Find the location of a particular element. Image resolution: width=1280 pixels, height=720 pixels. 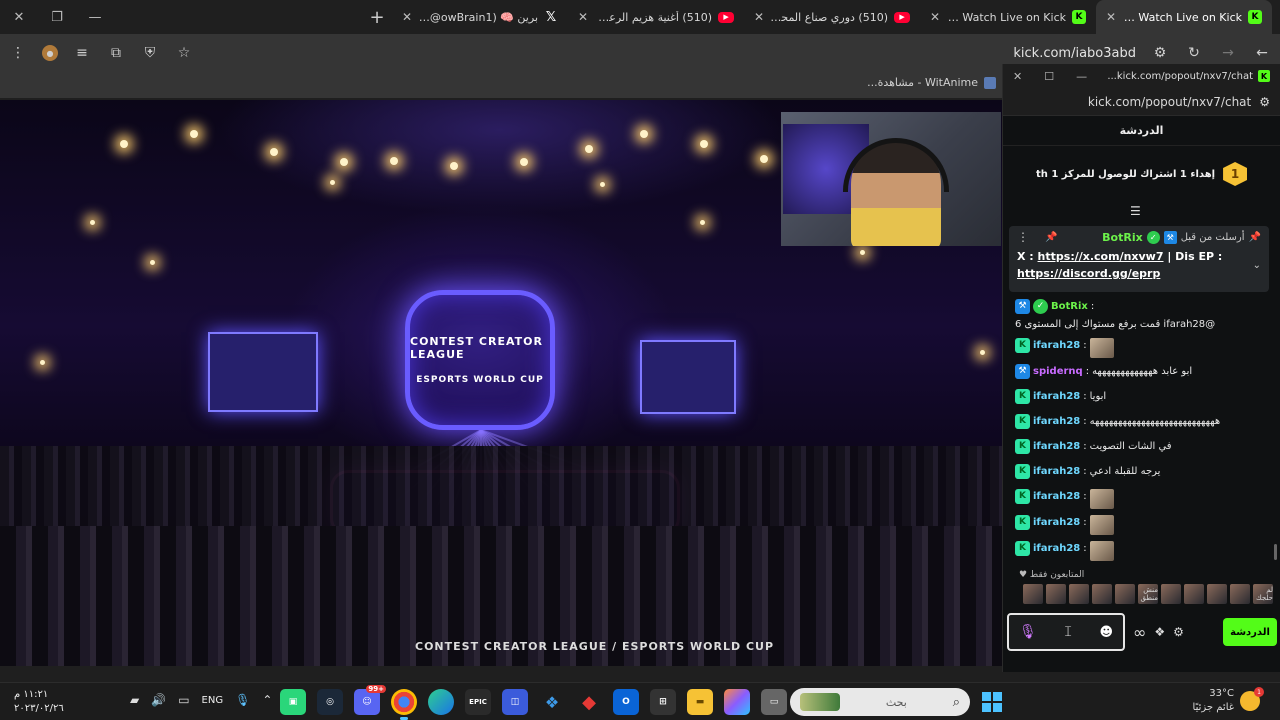

browser-tab: 𝕏 برين 🧠 (owBrain1@) / X ✕ is located at coordinates (480, 17).